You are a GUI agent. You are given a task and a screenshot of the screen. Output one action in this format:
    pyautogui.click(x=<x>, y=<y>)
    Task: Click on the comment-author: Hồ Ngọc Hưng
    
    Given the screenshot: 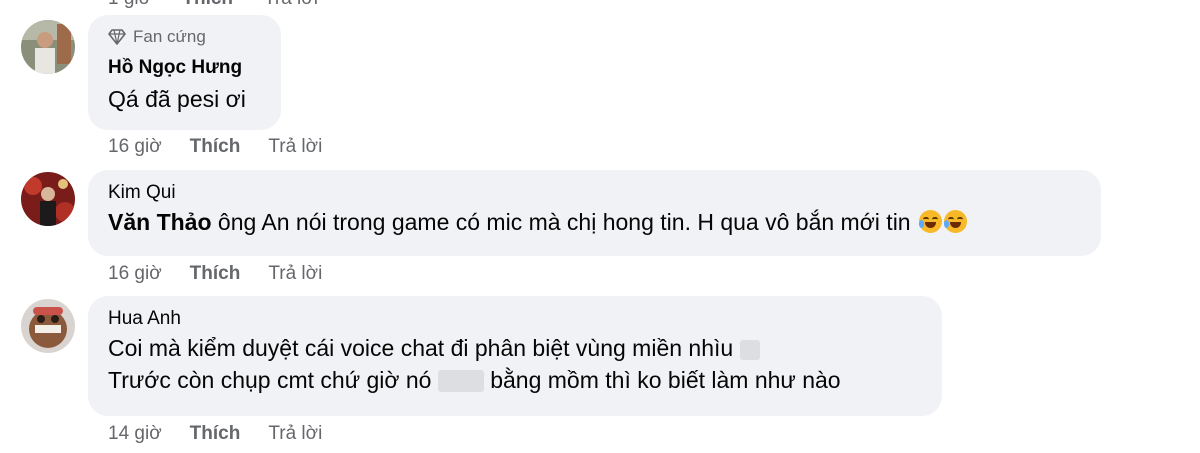 What is the action you would take?
    pyautogui.click(x=184, y=68)
    